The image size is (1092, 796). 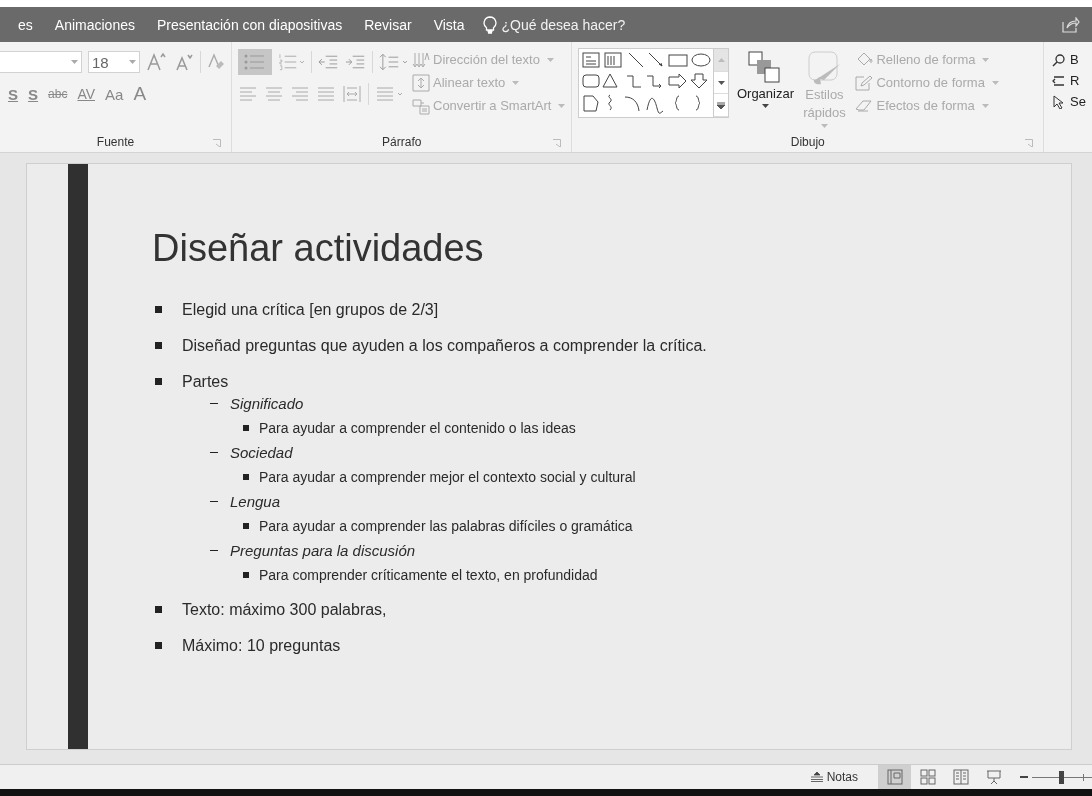 I want to click on clear-format-icon, so click(x=216, y=62).